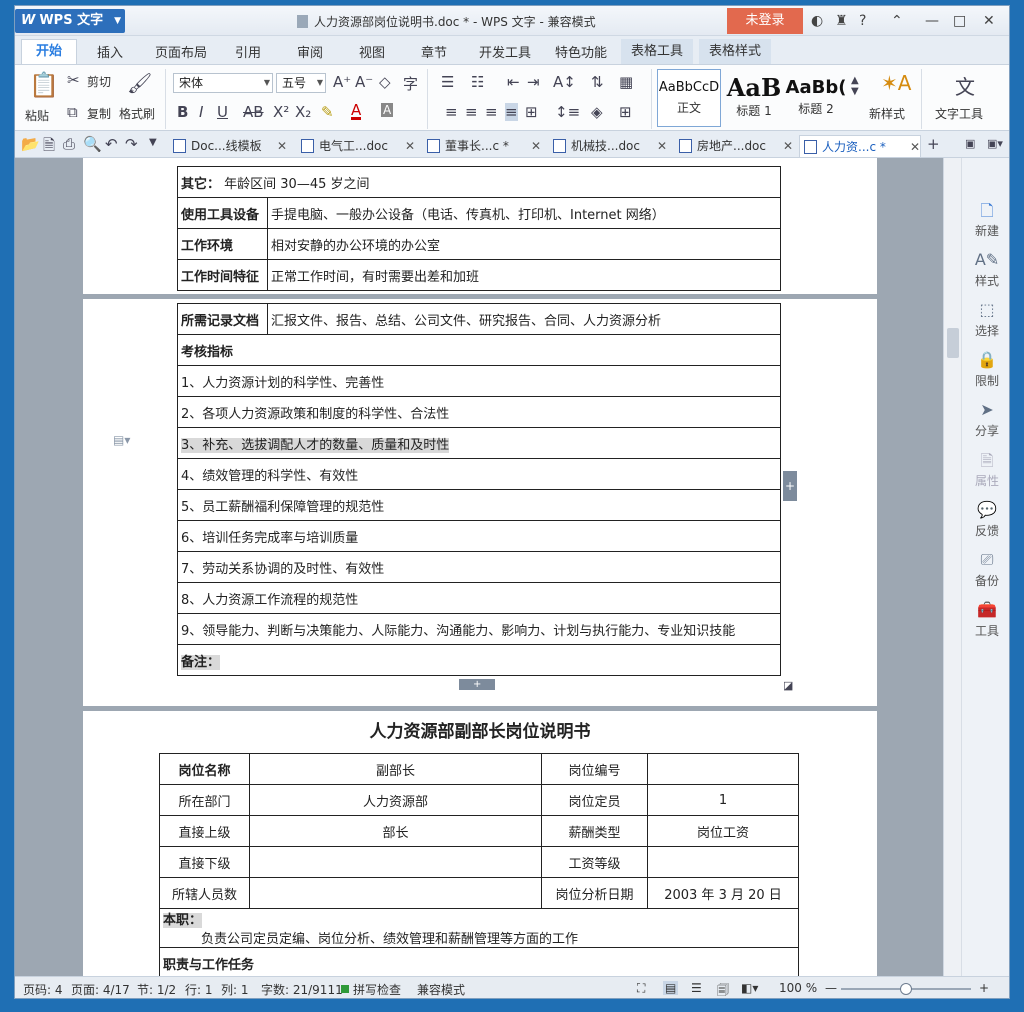  Describe the element at coordinates (100, 989) in the screenshot. I see `status-pages: 页面: 4/17` at that location.